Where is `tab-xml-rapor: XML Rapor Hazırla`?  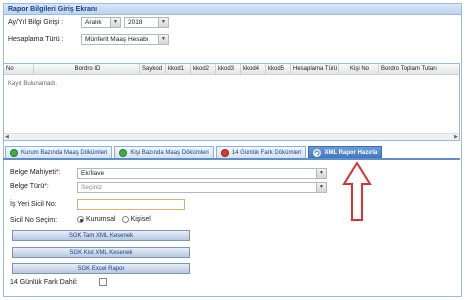 tab-xml-rapor: XML Rapor Hazırla is located at coordinates (345, 152).